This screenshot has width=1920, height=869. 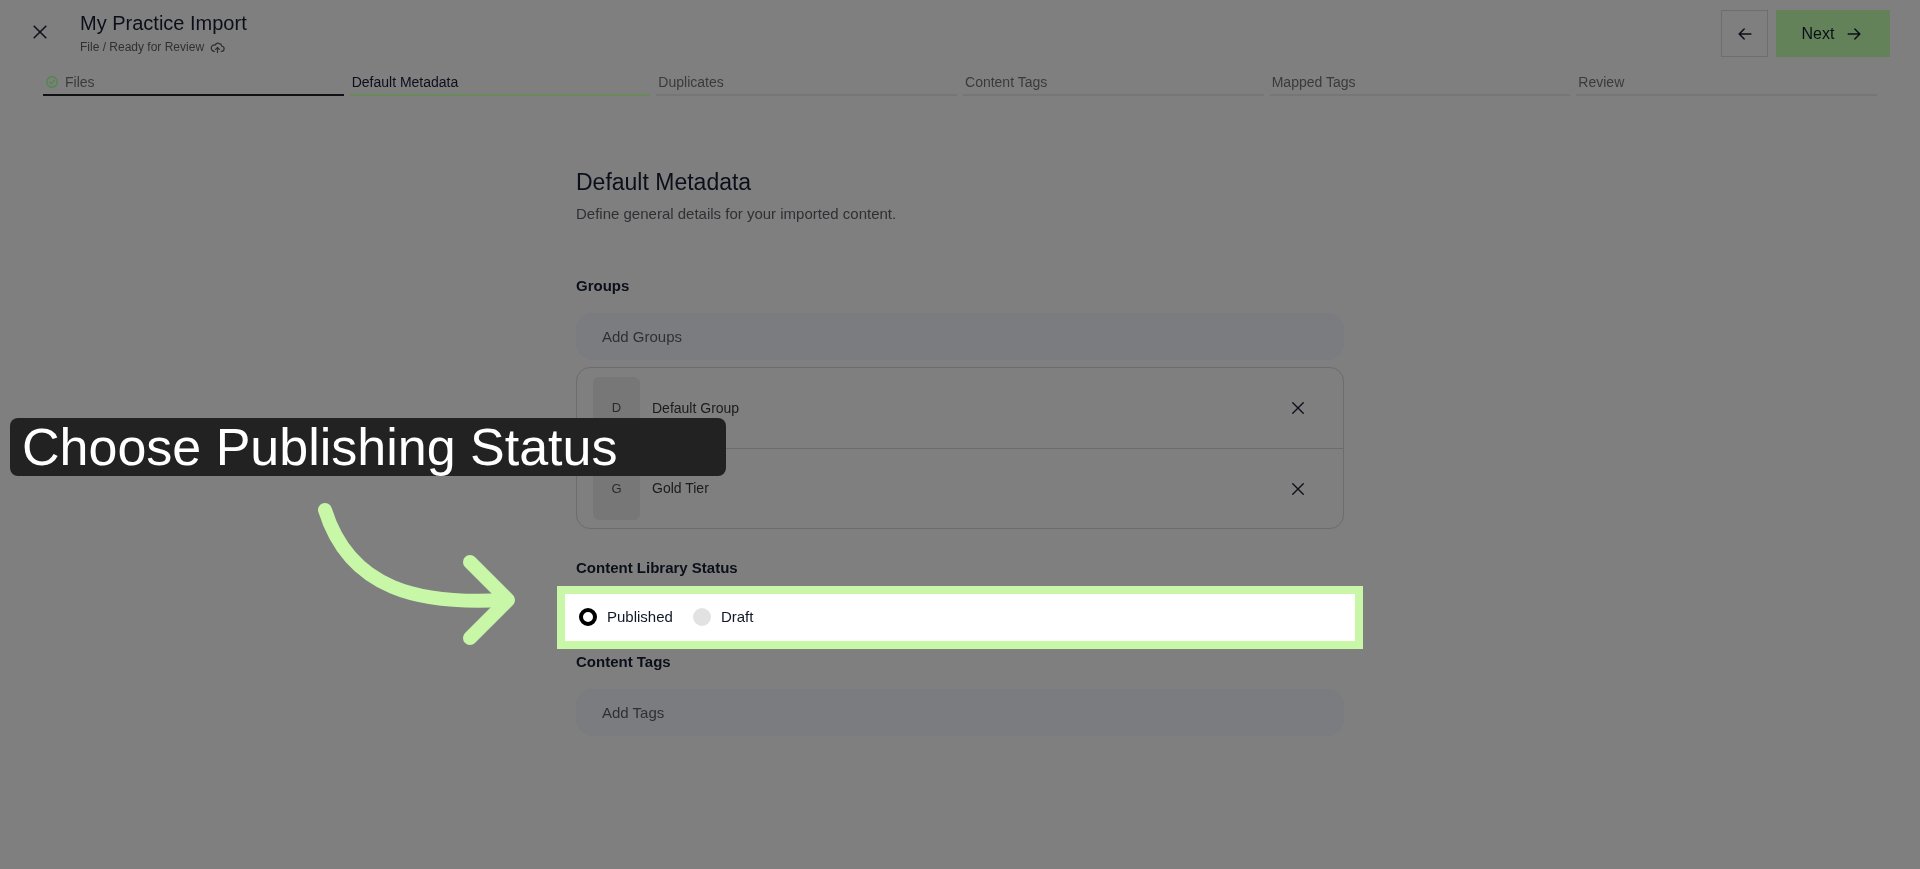 What do you see at coordinates (626, 617) in the screenshot?
I see `radio-option: Published` at bounding box center [626, 617].